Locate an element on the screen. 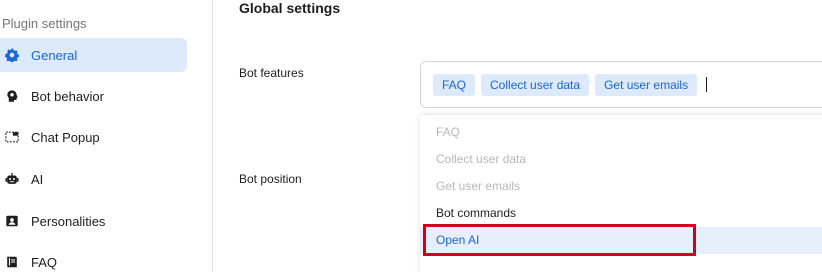 The height and width of the screenshot is (272, 822). dropdown-option-bot-commands: Bot commands is located at coordinates (621, 213).